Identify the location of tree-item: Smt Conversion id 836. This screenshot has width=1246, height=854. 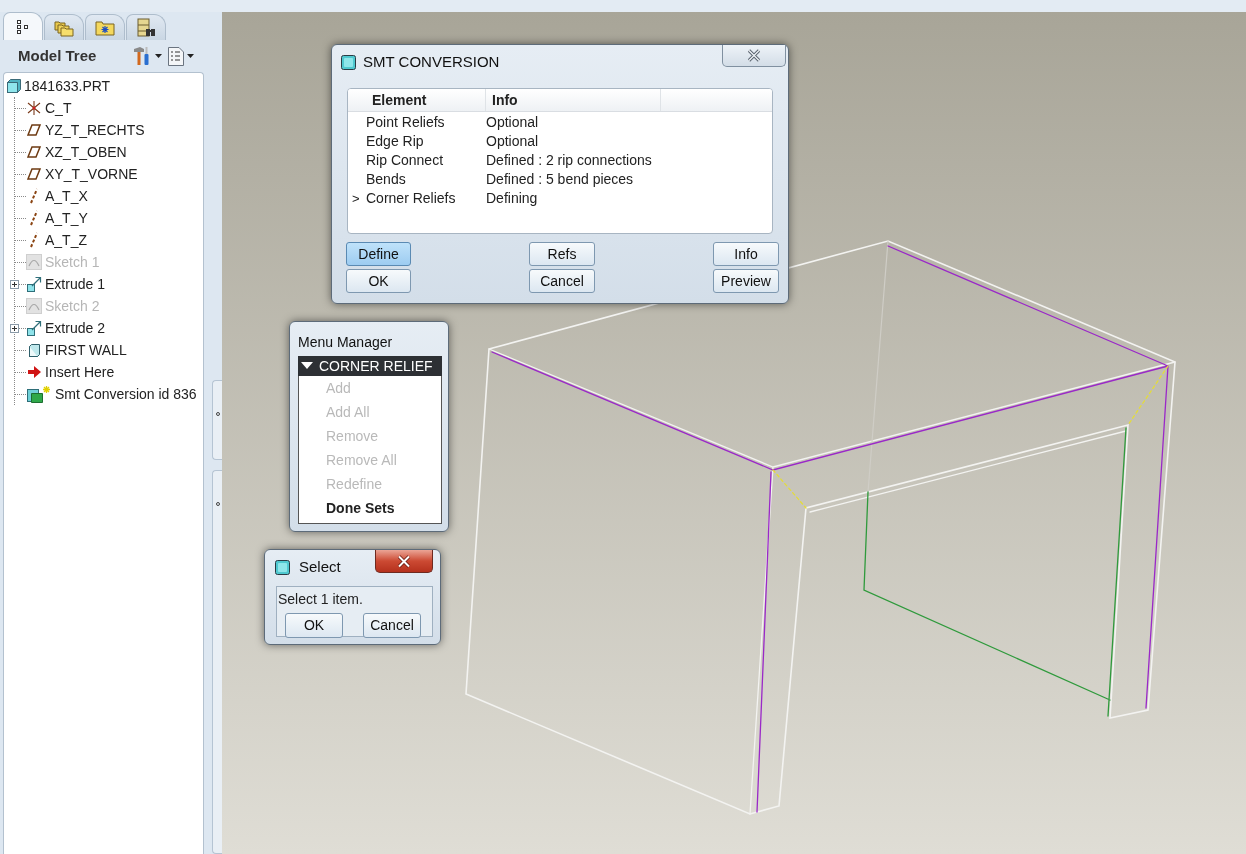
(126, 394).